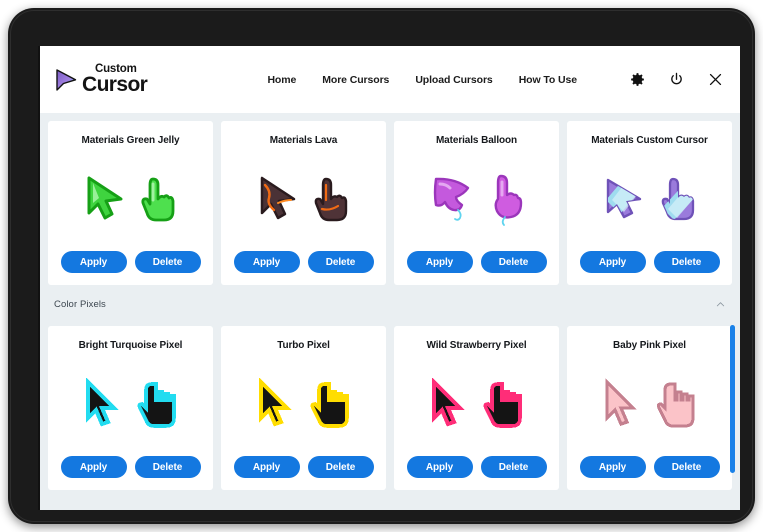 Image resolution: width=763 pixels, height=532 pixels. What do you see at coordinates (548, 80) in the screenshot?
I see `nav-how-to-use: How To Use` at bounding box center [548, 80].